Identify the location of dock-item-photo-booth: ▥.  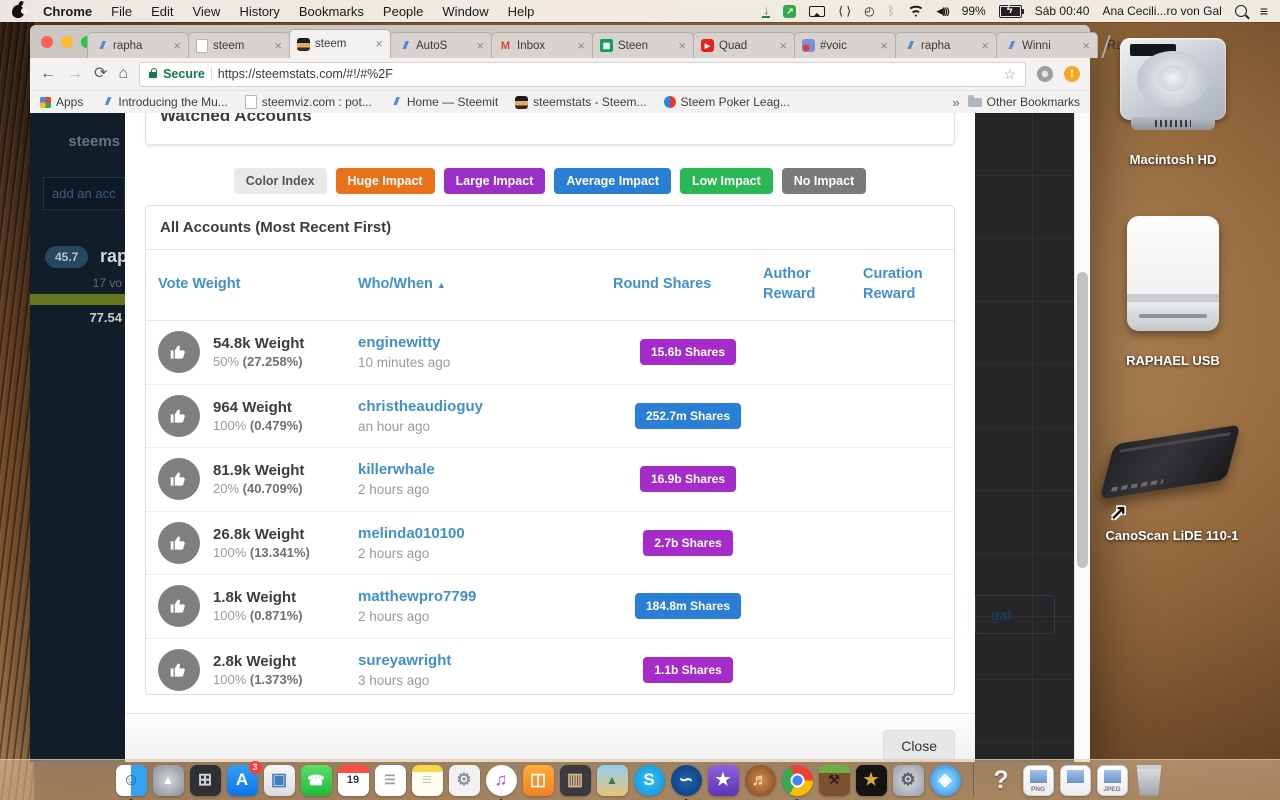
(575, 780).